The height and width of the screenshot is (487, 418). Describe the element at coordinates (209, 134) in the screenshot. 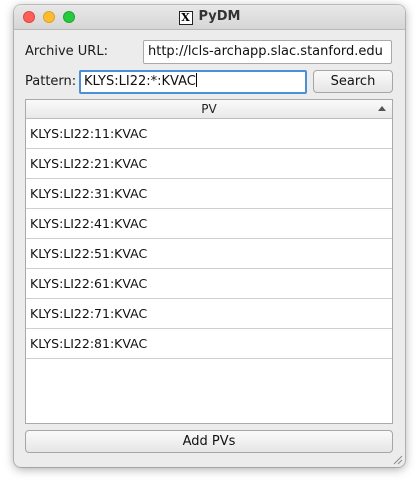

I see `table-row: KLYS:LI22:11:KVAC` at that location.